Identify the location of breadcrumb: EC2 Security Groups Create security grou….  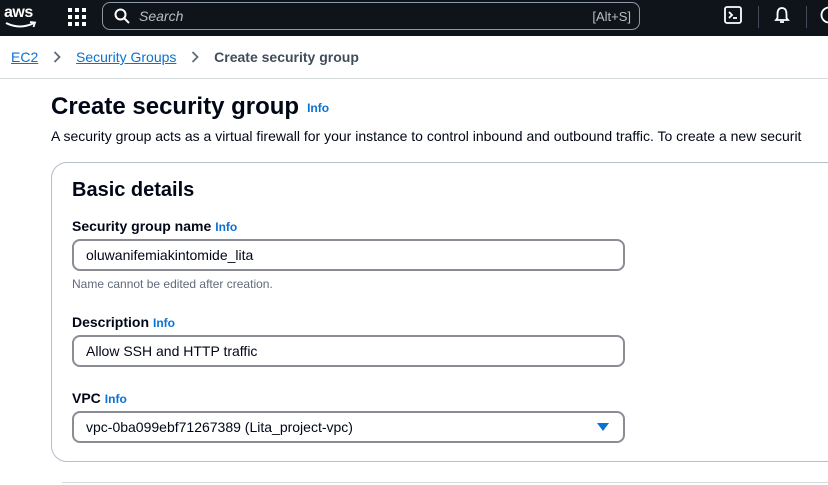
(185, 59).